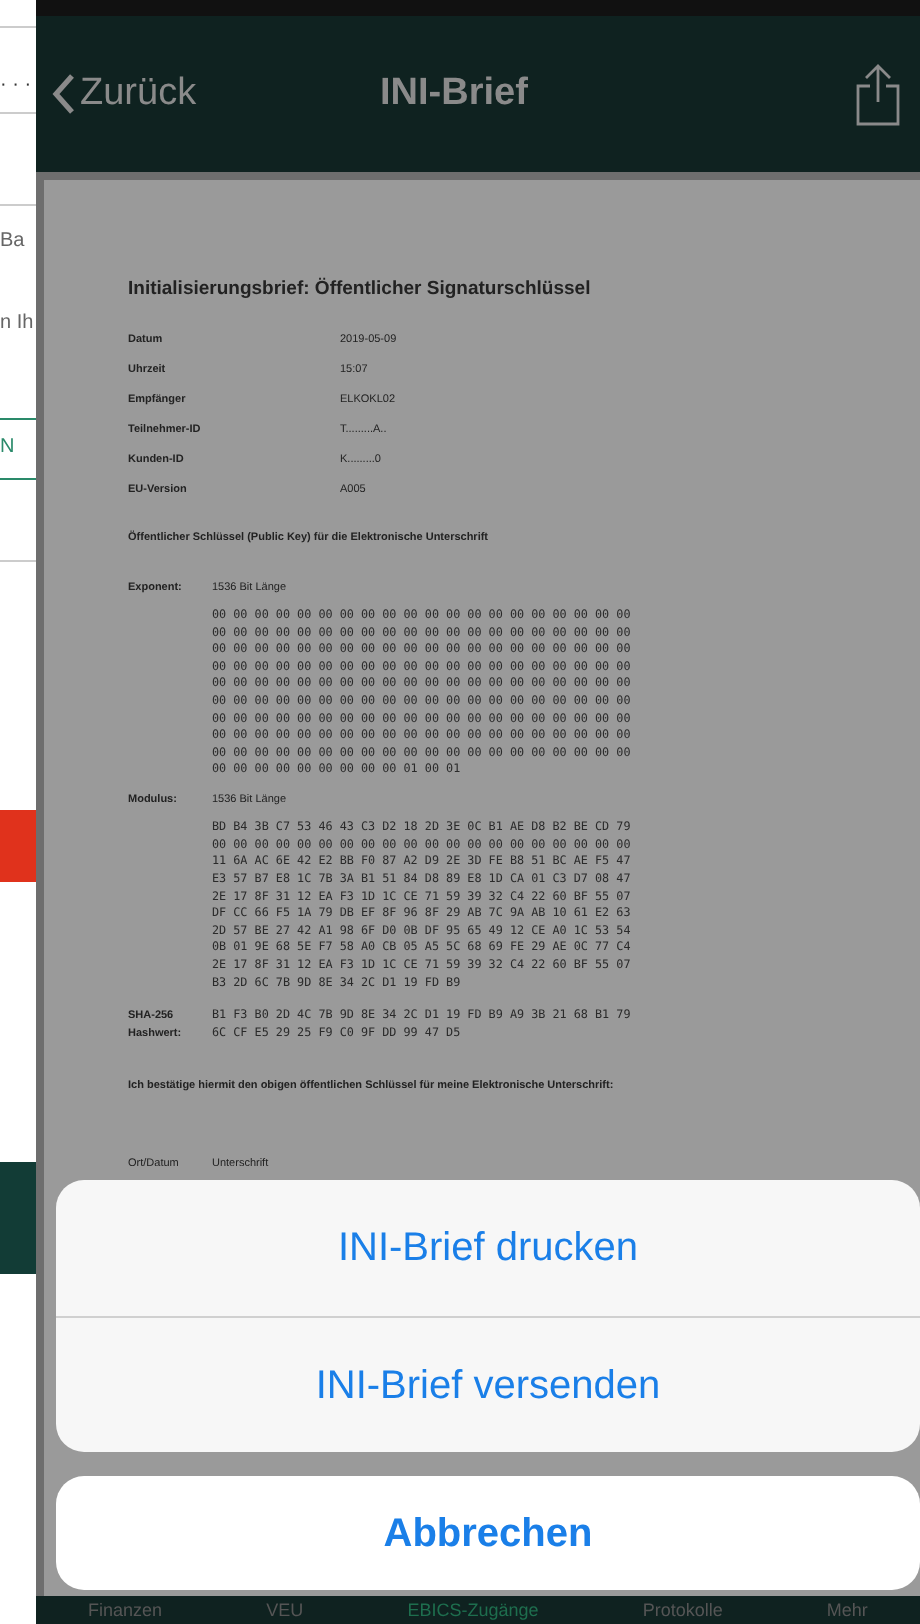  Describe the element at coordinates (473, 1610) in the screenshot. I see `tab: EBICS-Zugänge` at that location.